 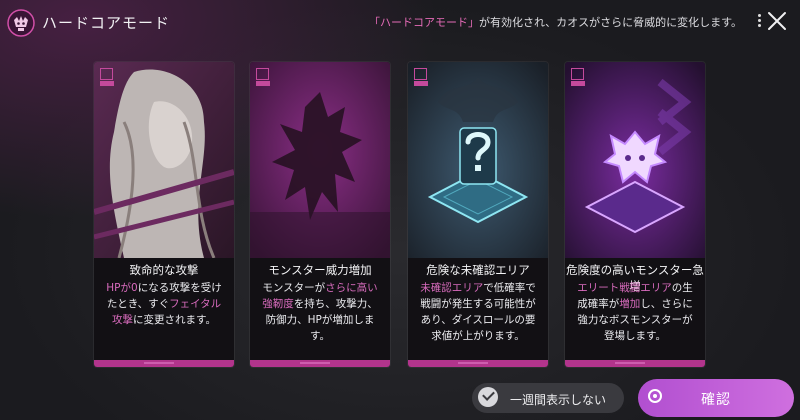 I want to click on confirm-button: 確認, so click(x=716, y=398).